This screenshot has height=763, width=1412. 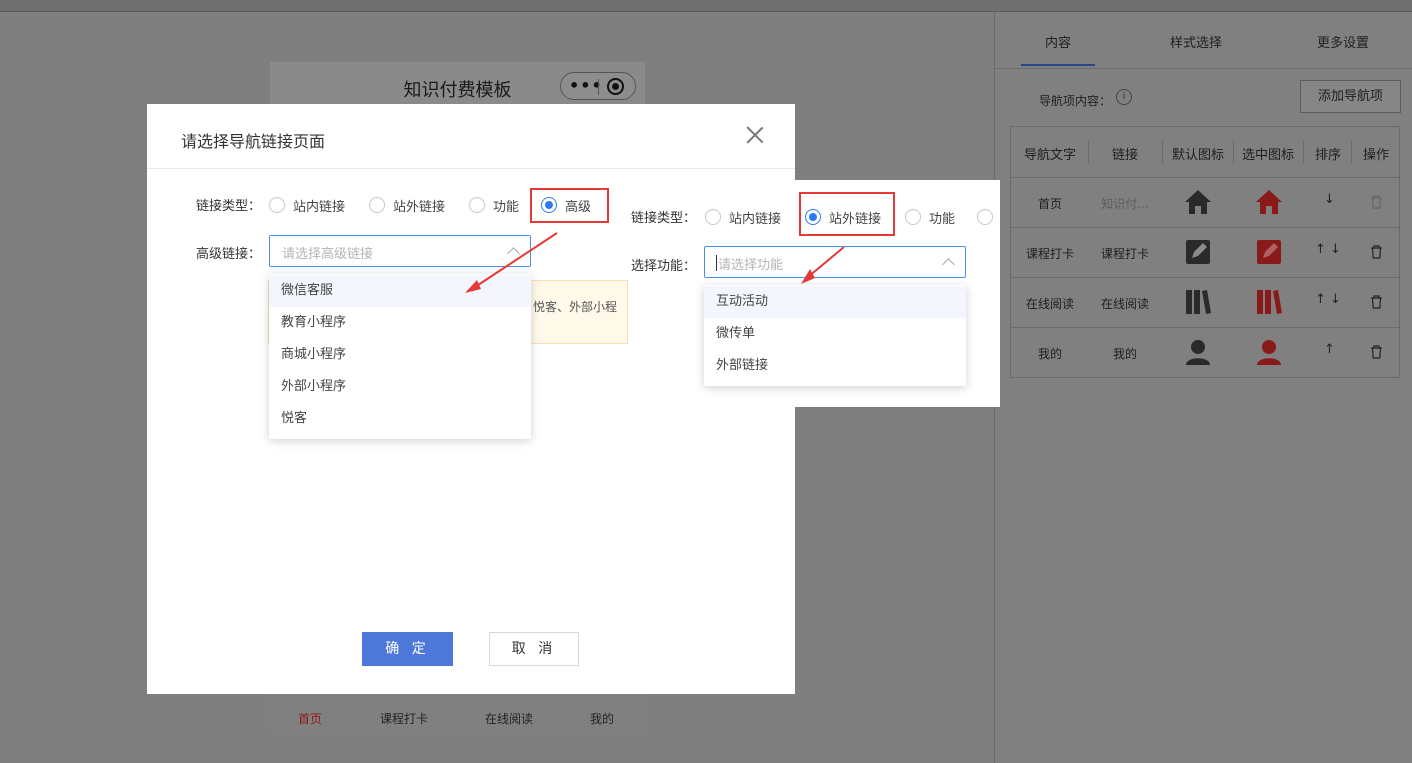 I want to click on dialog-divider, so click(x=471, y=168).